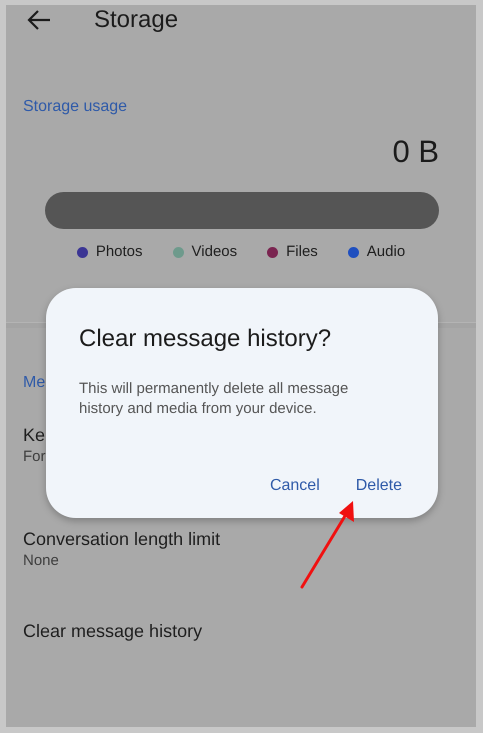 Image resolution: width=483 pixels, height=733 pixels. Describe the element at coordinates (249, 631) in the screenshot. I see `setting-title: Clear message history` at that location.